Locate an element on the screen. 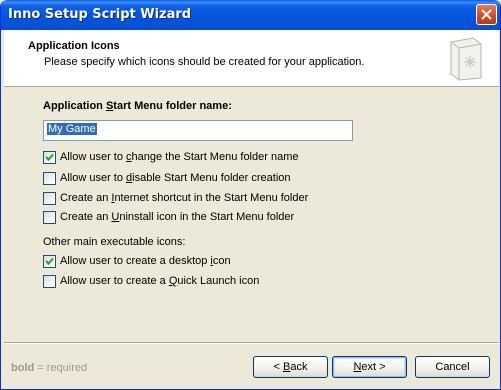 Image resolution: width=501 pixels, height=390 pixels. start-menu-folder-value: My Game is located at coordinates (72, 129).